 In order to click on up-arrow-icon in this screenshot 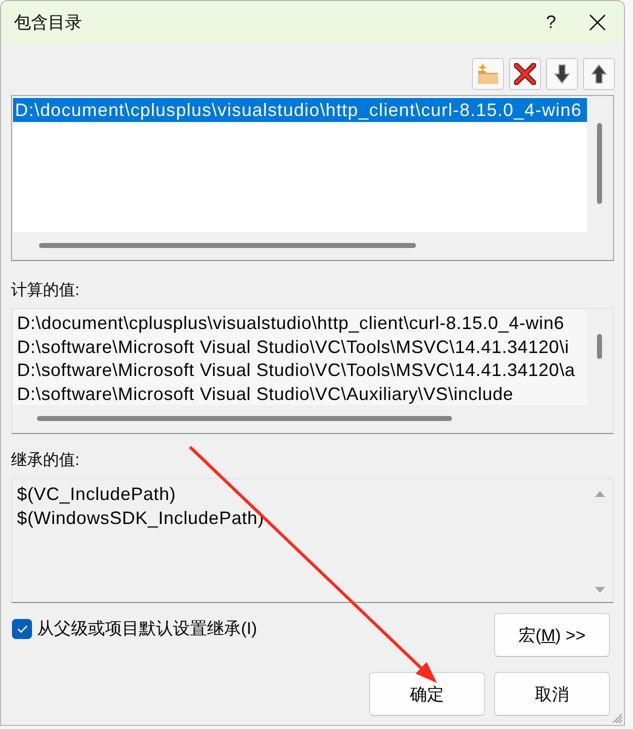, I will do `click(599, 74)`.